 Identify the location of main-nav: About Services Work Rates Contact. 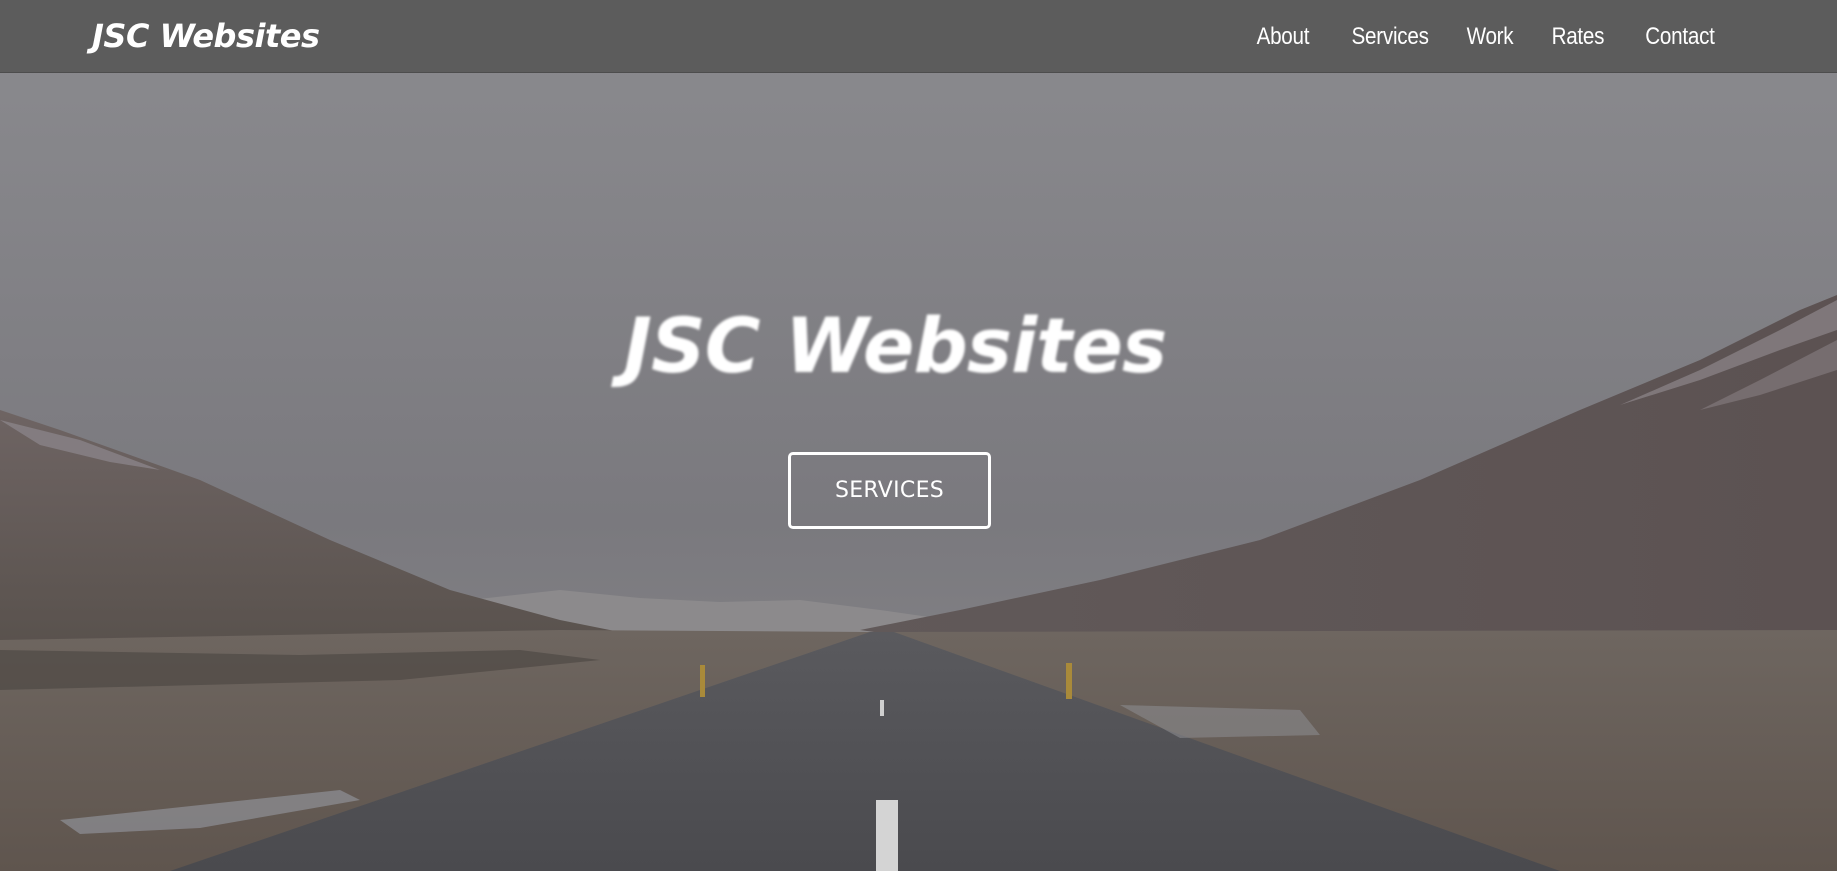
(1467, 36).